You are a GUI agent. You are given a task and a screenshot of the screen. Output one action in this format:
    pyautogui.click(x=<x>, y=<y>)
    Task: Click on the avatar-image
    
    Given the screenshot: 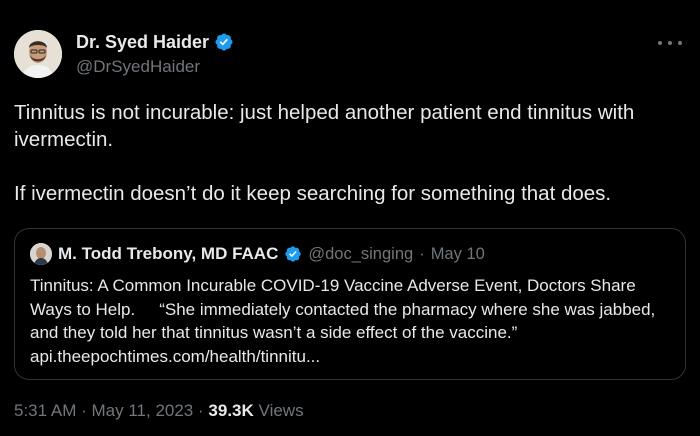 What is the action you would take?
    pyautogui.click(x=38, y=54)
    